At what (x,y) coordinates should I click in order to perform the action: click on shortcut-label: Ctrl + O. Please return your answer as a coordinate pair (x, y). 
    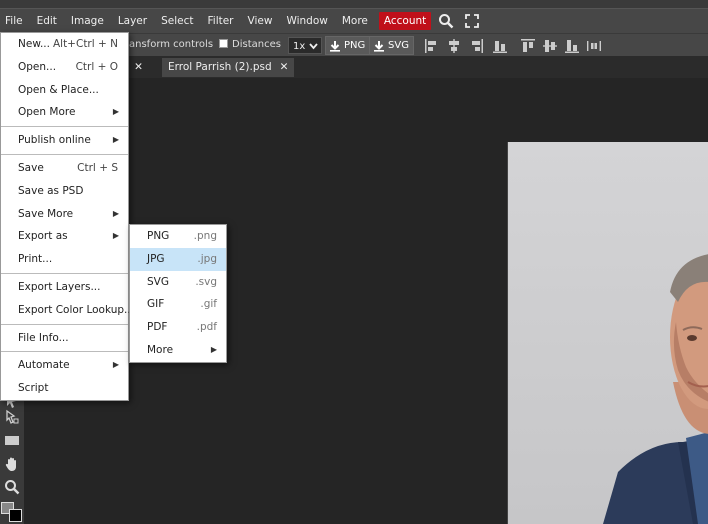
    Looking at the image, I should click on (96, 66).